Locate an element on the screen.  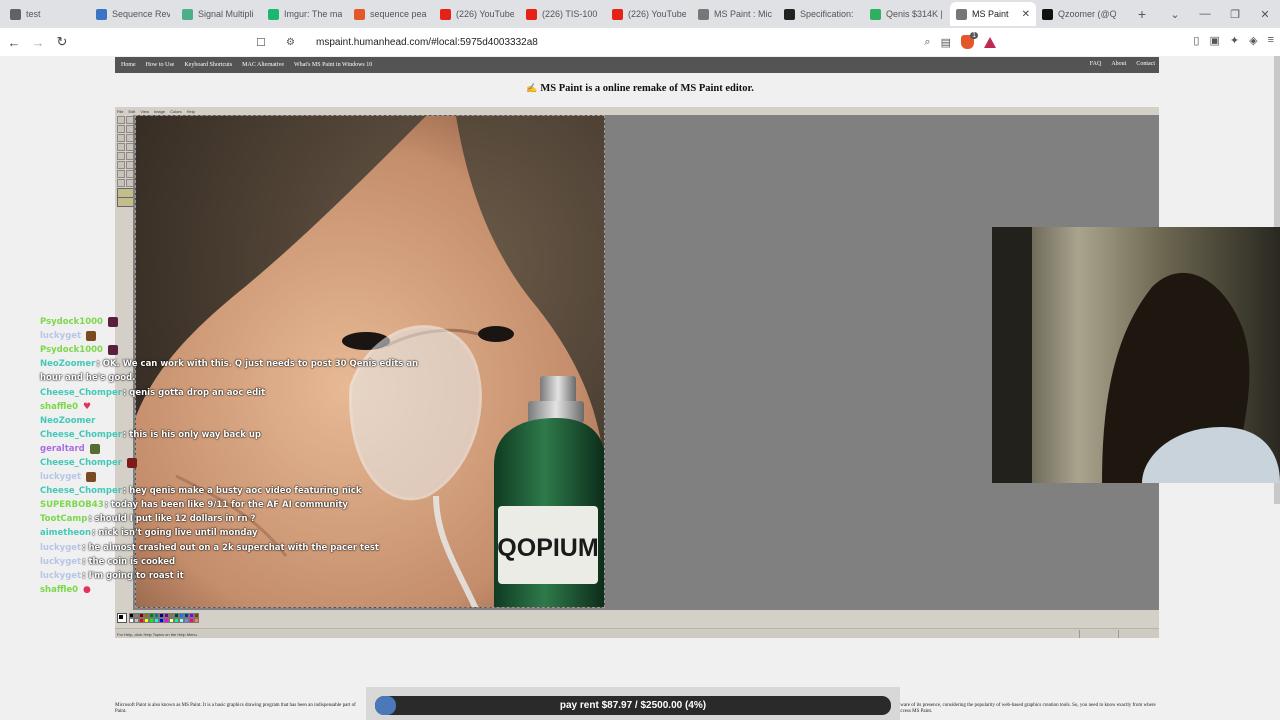
current-colors is located at coordinates (122, 618).